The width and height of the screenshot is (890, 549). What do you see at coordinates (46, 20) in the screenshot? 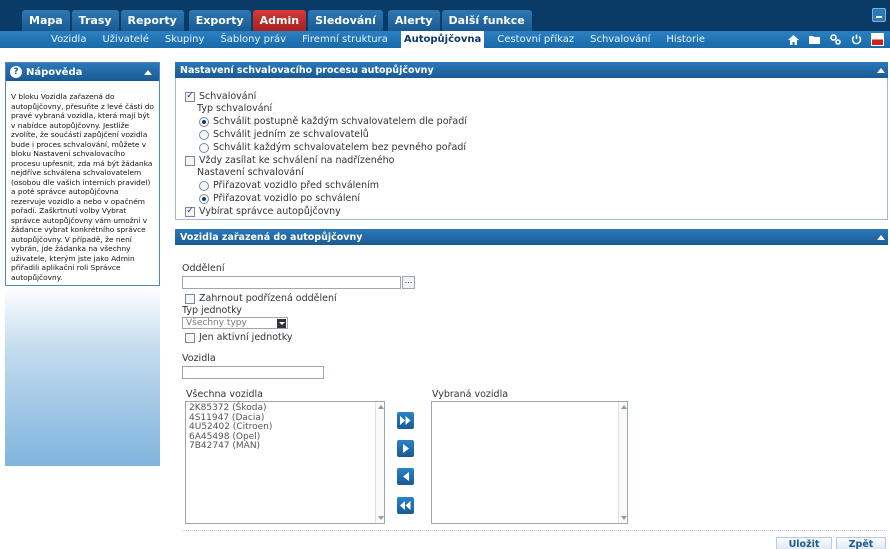
I see `tab-mapa: Mapa` at bounding box center [46, 20].